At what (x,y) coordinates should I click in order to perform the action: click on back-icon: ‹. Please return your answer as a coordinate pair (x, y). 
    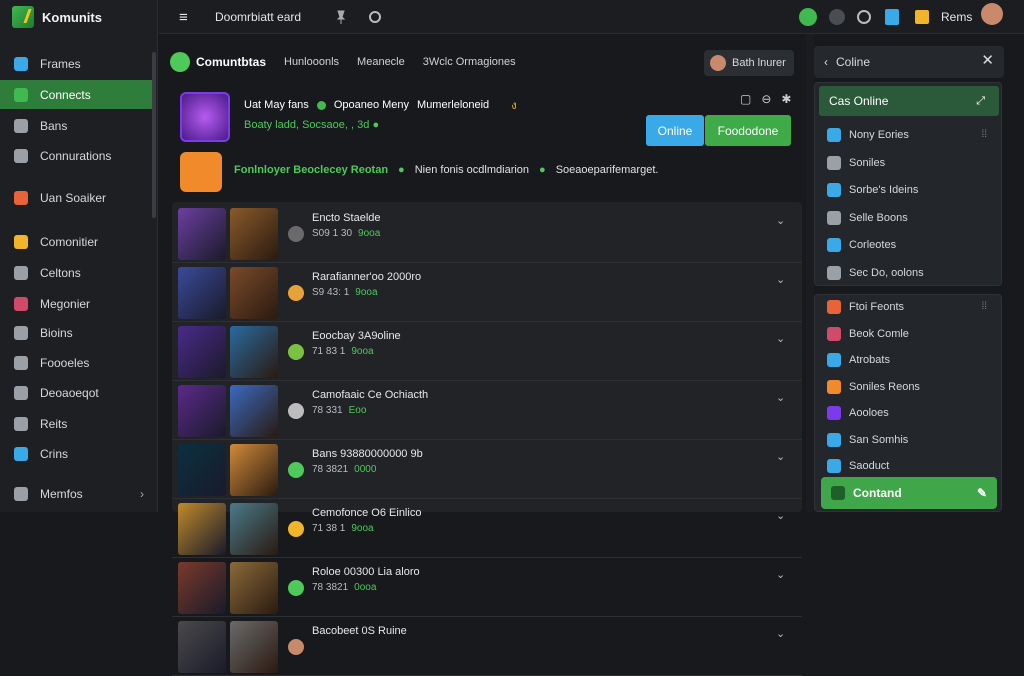
    Looking at the image, I should click on (826, 62).